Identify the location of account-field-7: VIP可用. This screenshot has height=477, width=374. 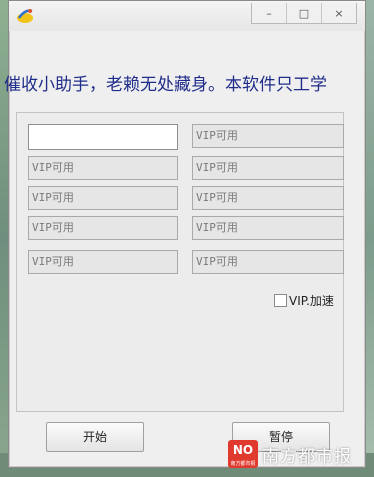
(268, 168).